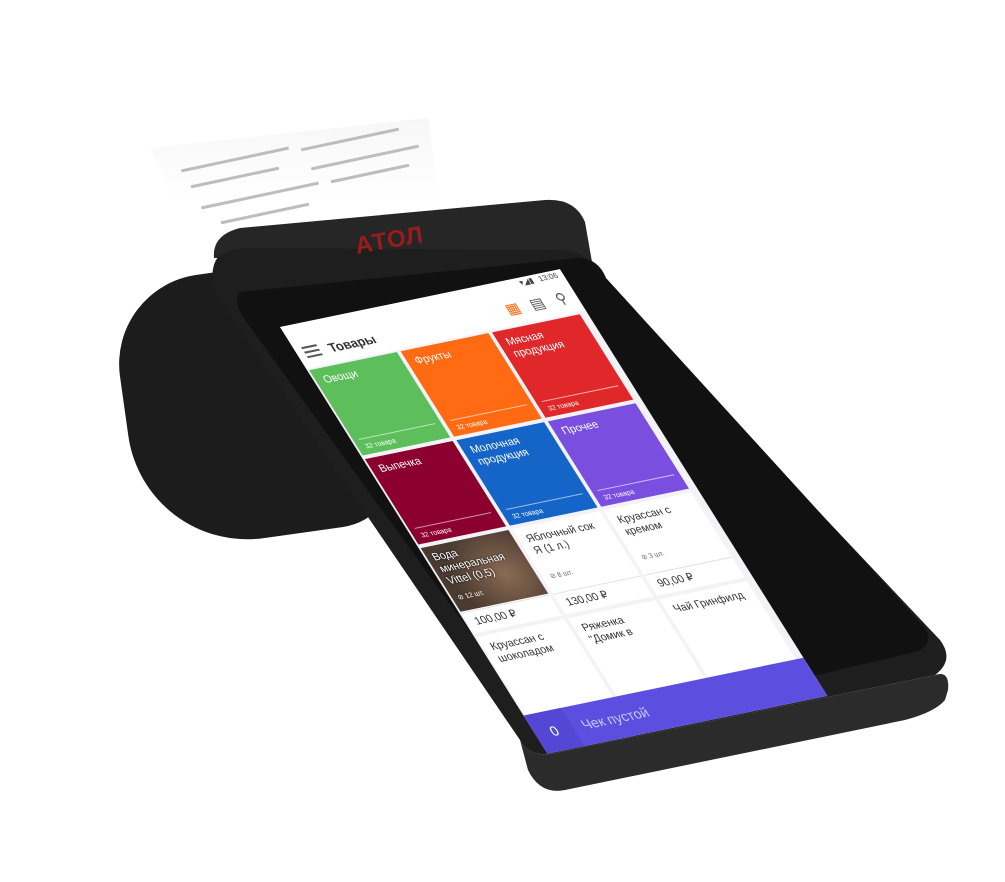  What do you see at coordinates (400, 465) in the screenshot?
I see `category-name: Выпечка` at bounding box center [400, 465].